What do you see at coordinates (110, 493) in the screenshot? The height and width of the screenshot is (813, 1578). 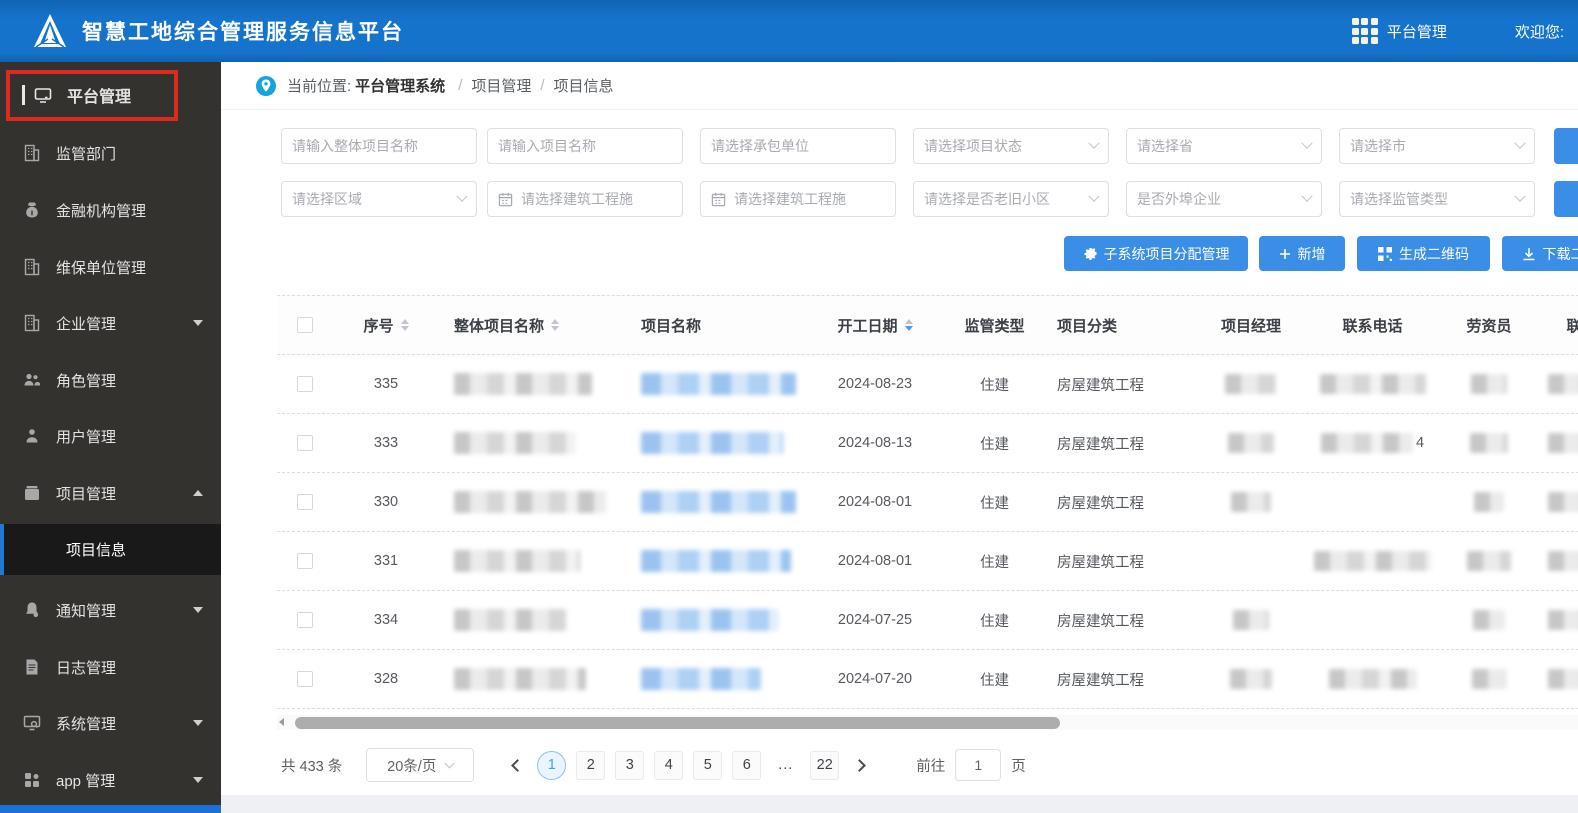 I see `sidebar-item-project: 项目管理` at bounding box center [110, 493].